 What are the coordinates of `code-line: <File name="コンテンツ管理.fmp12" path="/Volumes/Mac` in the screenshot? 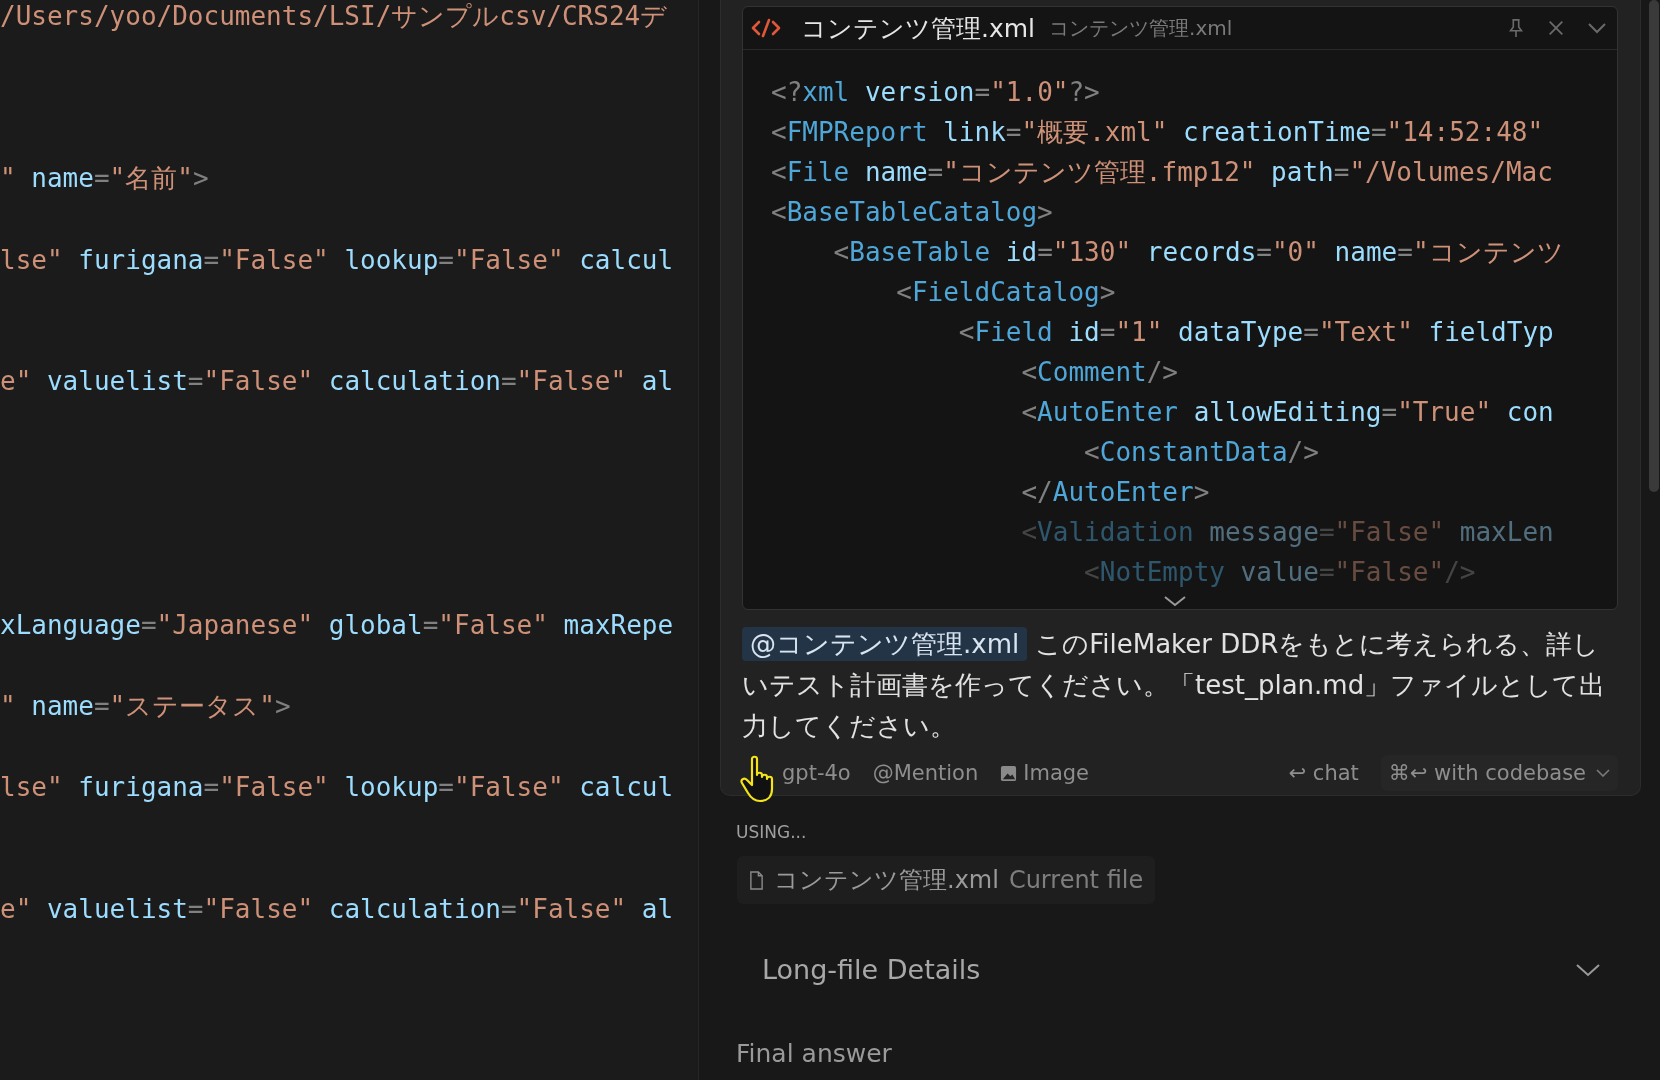 It's located at (1162, 172).